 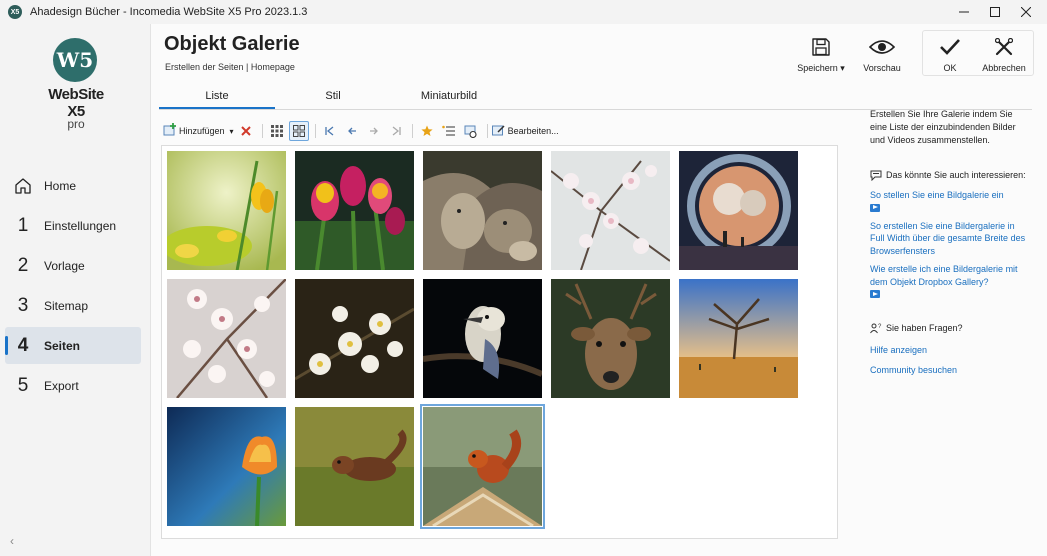 I want to click on sidebar-item-seiten: 4 Seiten, so click(x=73, y=345).